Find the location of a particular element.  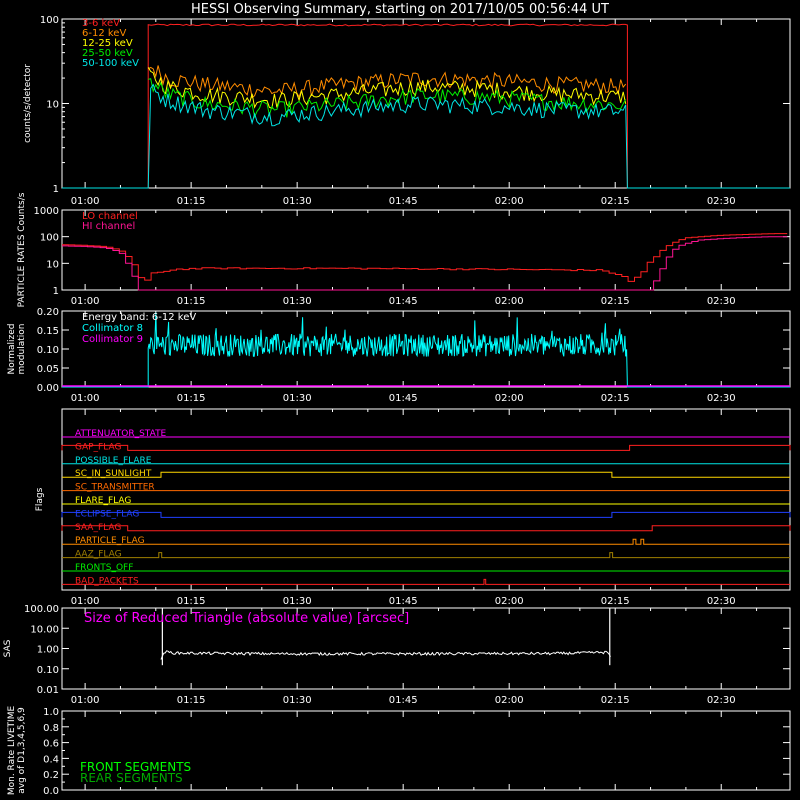

flags-xtick-label: 01:15 is located at coordinates (191, 601).